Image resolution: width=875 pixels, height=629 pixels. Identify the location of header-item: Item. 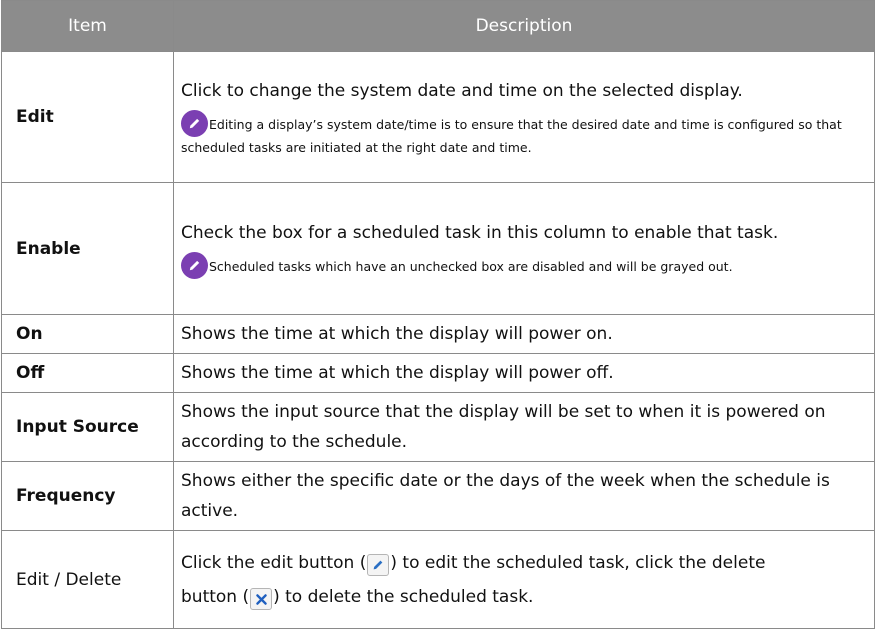
(87, 26).